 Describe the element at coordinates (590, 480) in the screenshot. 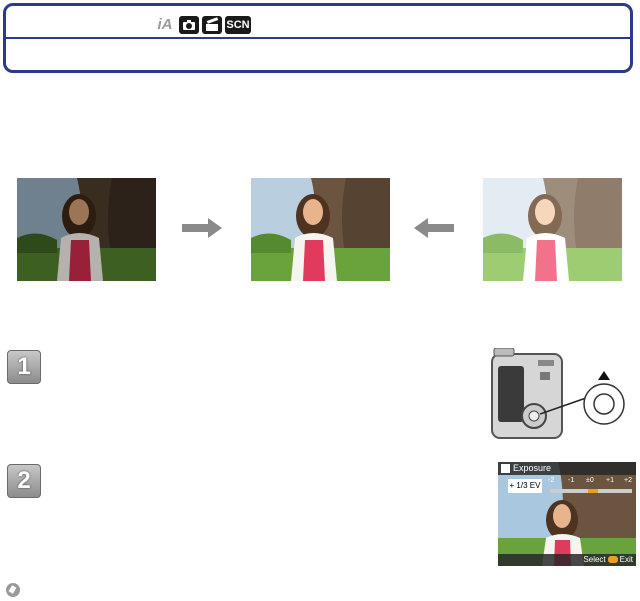

I see `ev-scale: -2 -1 ±0 +1 +2` at that location.